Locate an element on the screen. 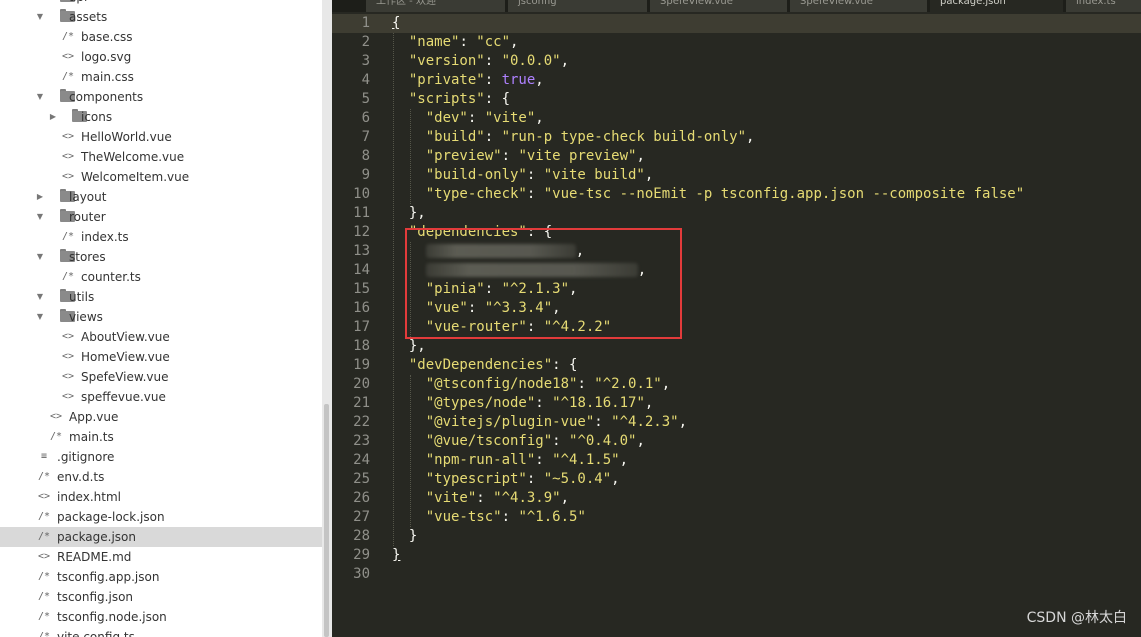 The height and width of the screenshot is (637, 1141). file-item: <> README.md is located at coordinates (161, 557).